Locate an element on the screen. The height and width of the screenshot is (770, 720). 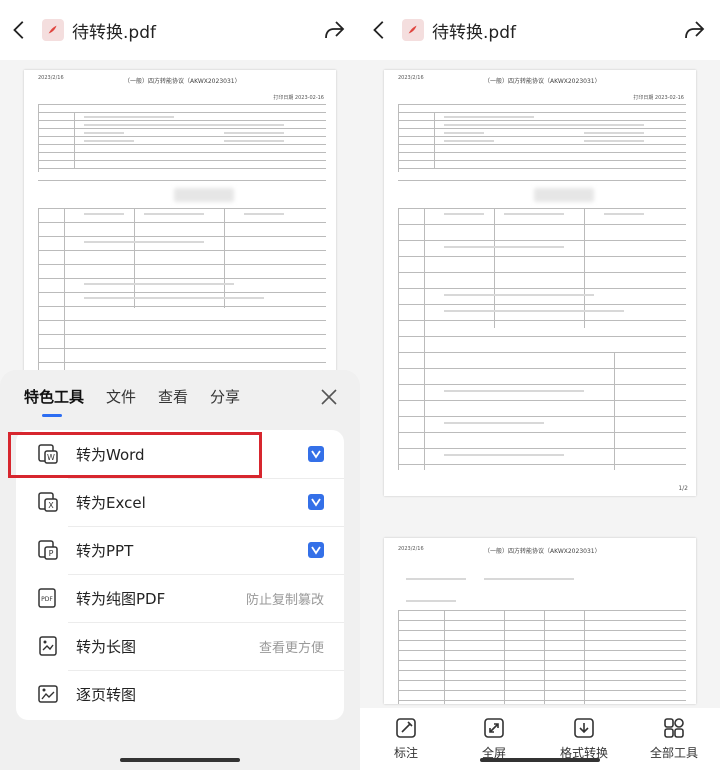
annotate-button: 标注 is located at coordinates (406, 738).